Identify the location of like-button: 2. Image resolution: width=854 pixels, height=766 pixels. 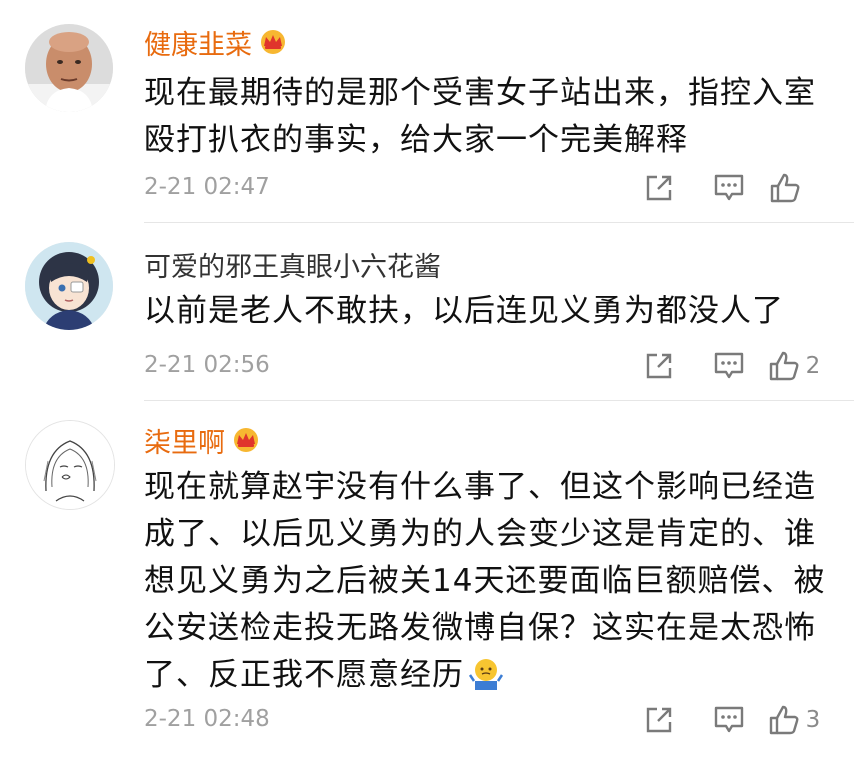
(794, 366).